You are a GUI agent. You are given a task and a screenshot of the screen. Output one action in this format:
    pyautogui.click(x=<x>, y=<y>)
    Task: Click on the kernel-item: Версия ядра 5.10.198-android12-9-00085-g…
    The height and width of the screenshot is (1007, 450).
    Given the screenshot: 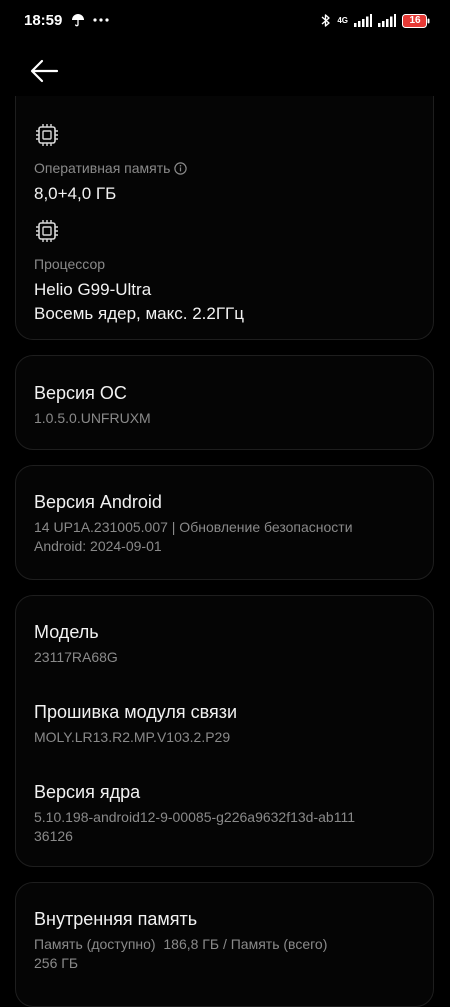 What is the action you would take?
    pyautogui.click(x=224, y=813)
    